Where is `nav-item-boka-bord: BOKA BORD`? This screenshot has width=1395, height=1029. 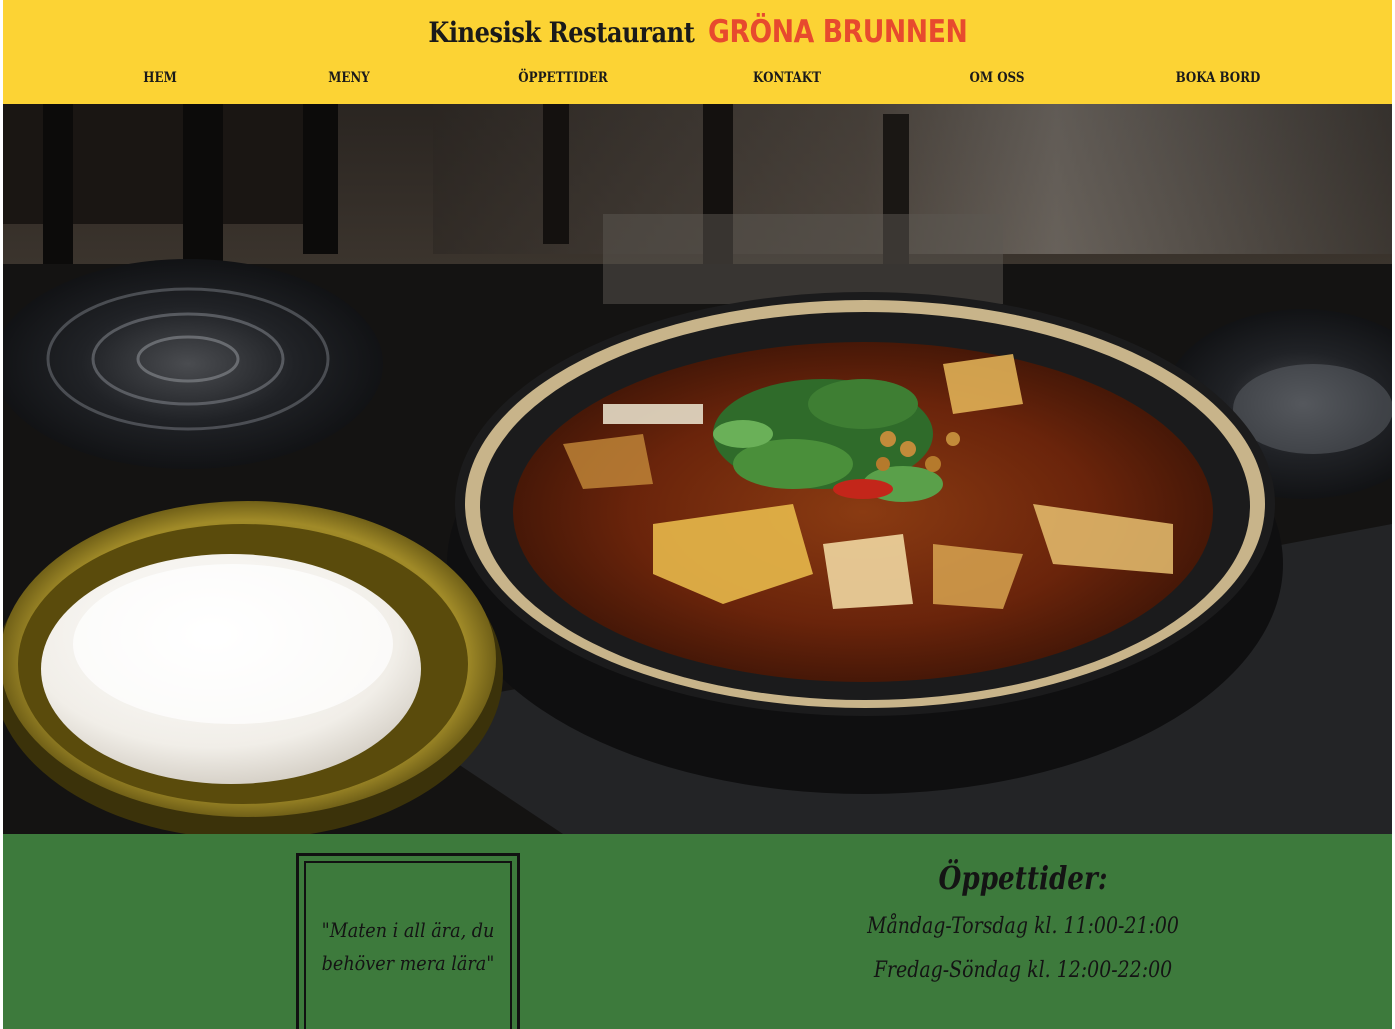
nav-item-boka-bord: BOKA BORD is located at coordinates (1218, 78).